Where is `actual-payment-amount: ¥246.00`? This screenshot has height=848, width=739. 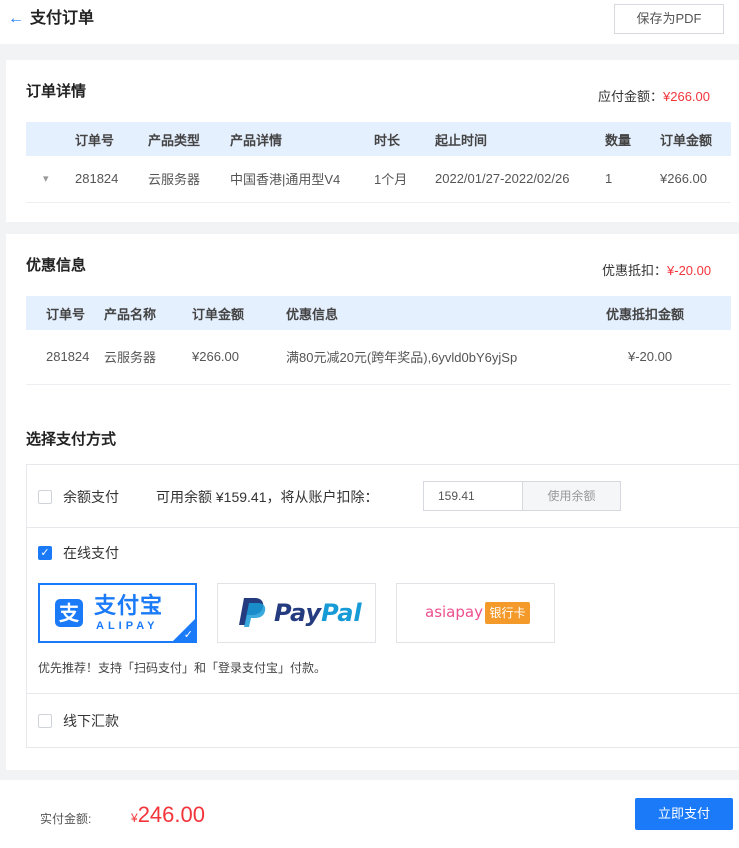 actual-payment-amount: ¥246.00 is located at coordinates (168, 815).